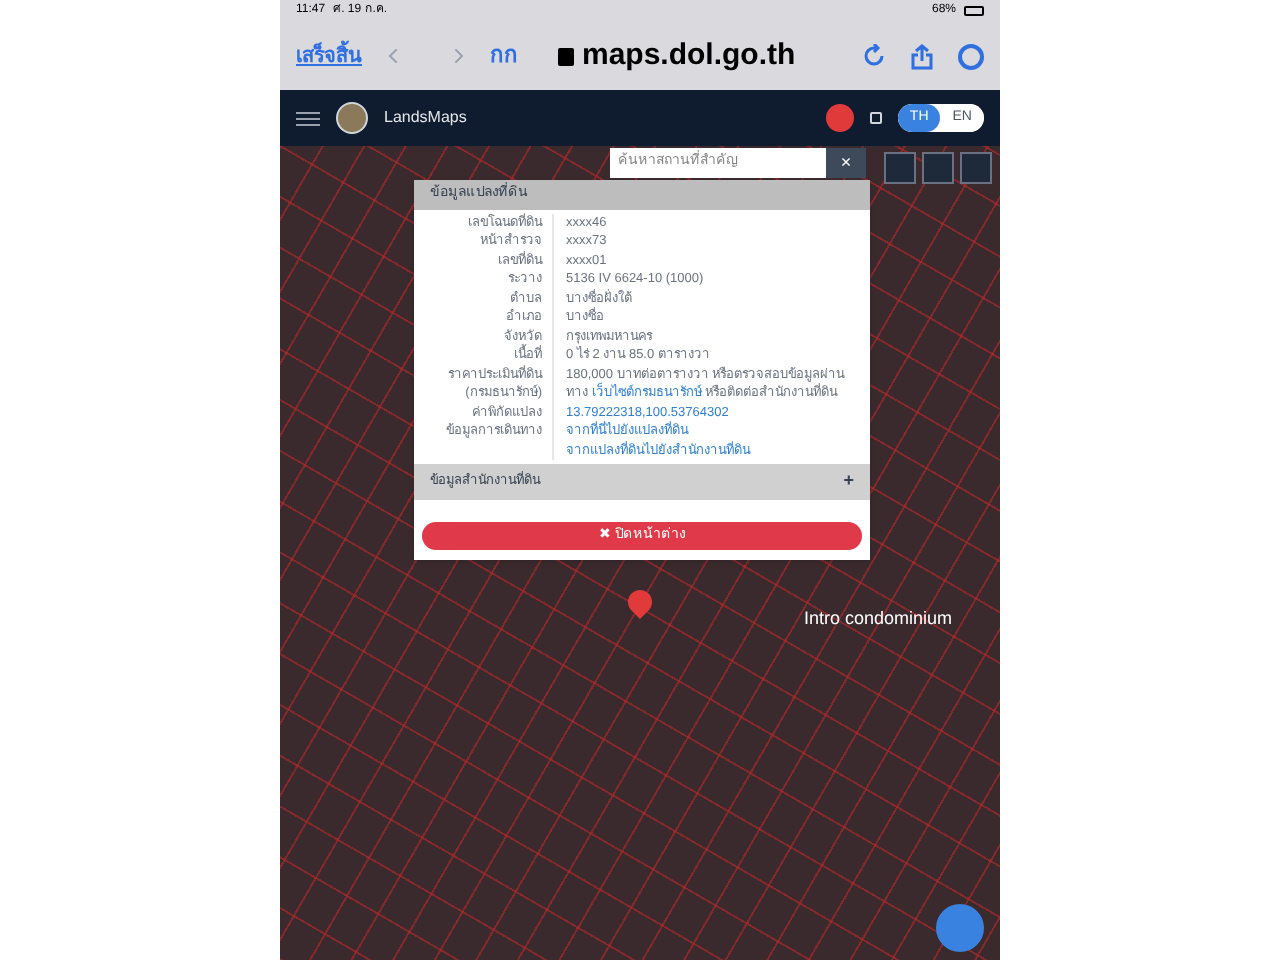  Describe the element at coordinates (394, 56) in the screenshot. I see `back-icon` at that location.